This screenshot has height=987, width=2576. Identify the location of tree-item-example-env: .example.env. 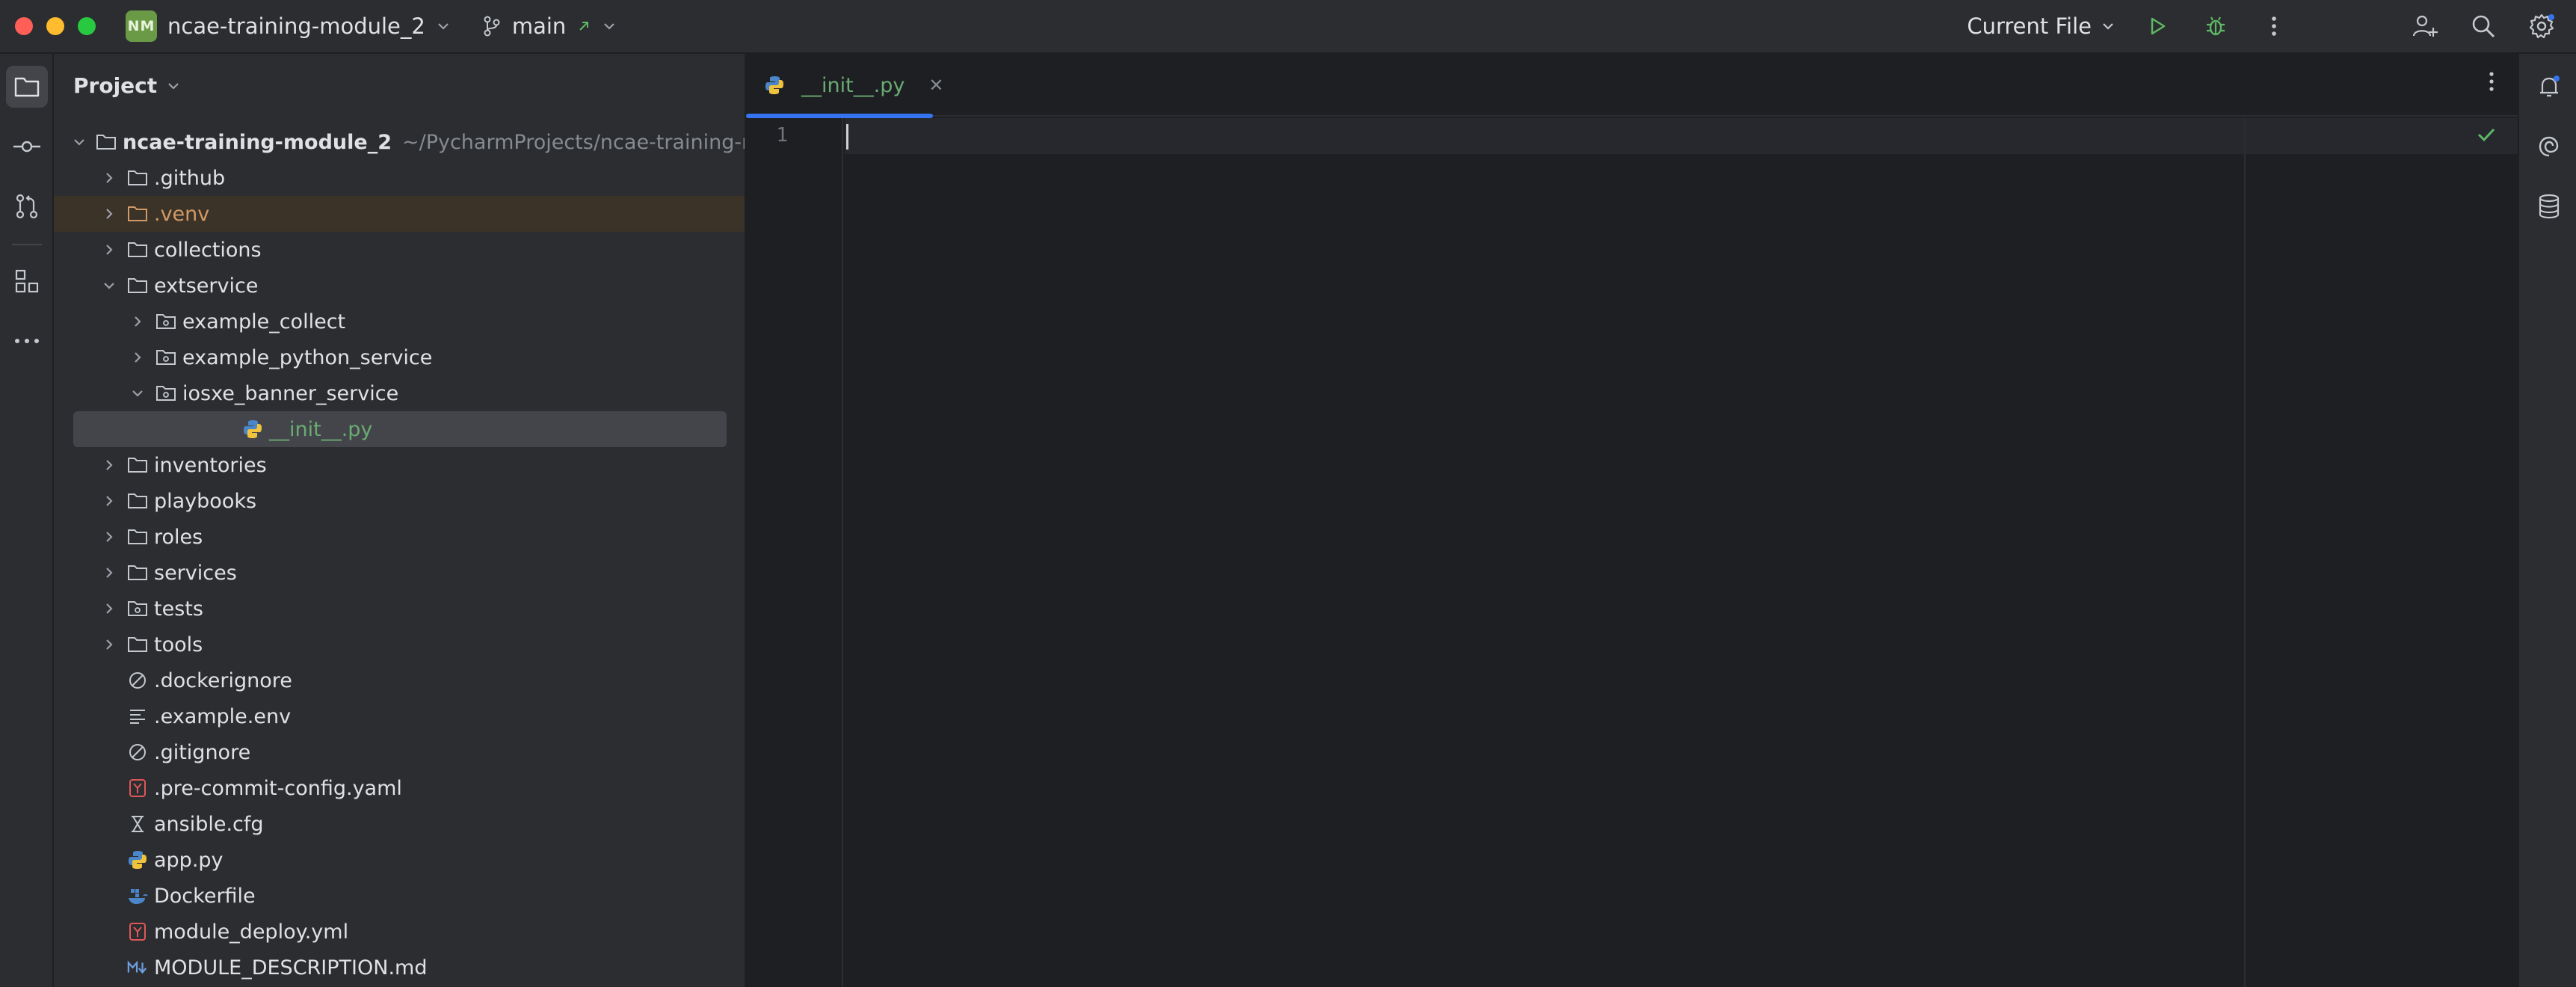
(399, 716).